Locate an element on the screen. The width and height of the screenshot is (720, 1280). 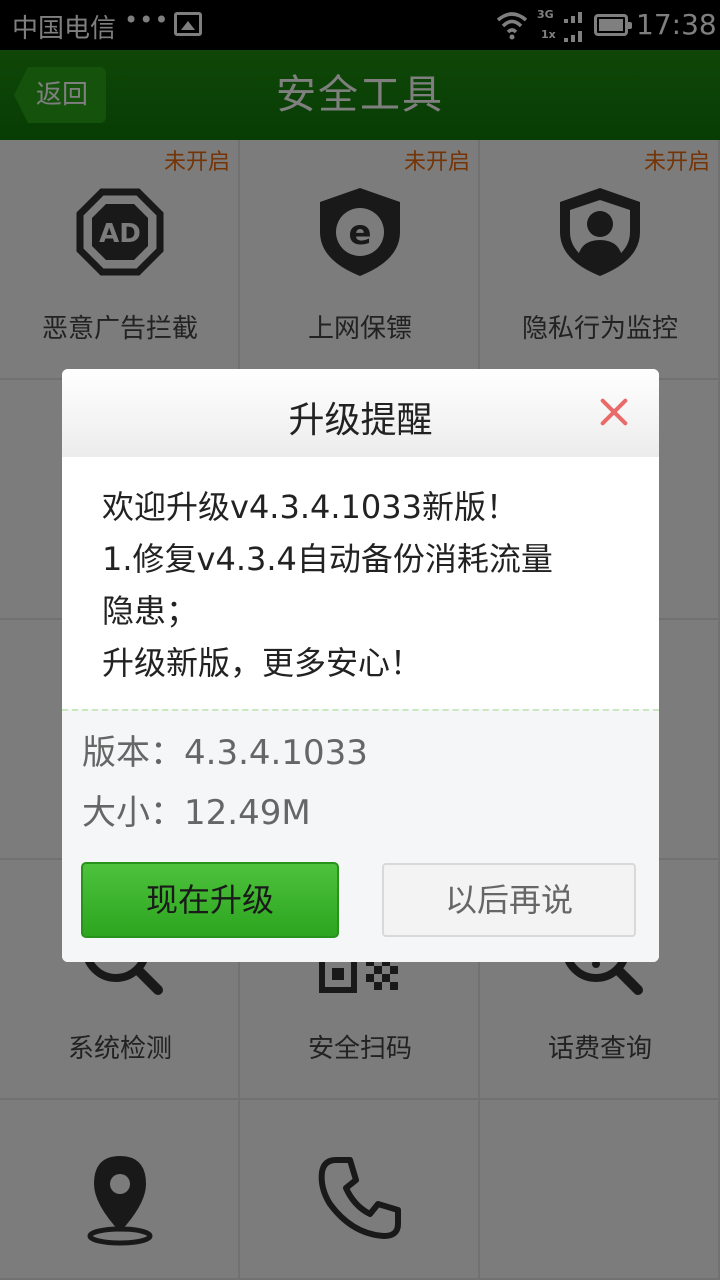
message-line: 隐患； is located at coordinates (150, 611).